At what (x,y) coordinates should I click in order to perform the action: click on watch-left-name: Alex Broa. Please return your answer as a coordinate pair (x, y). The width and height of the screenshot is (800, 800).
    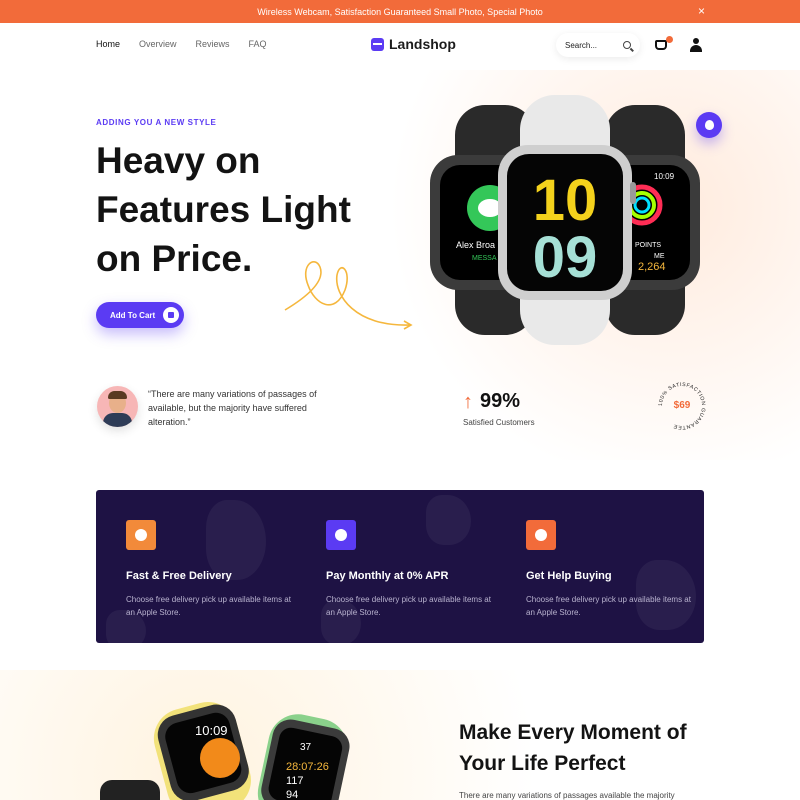
    Looking at the image, I should click on (475, 245).